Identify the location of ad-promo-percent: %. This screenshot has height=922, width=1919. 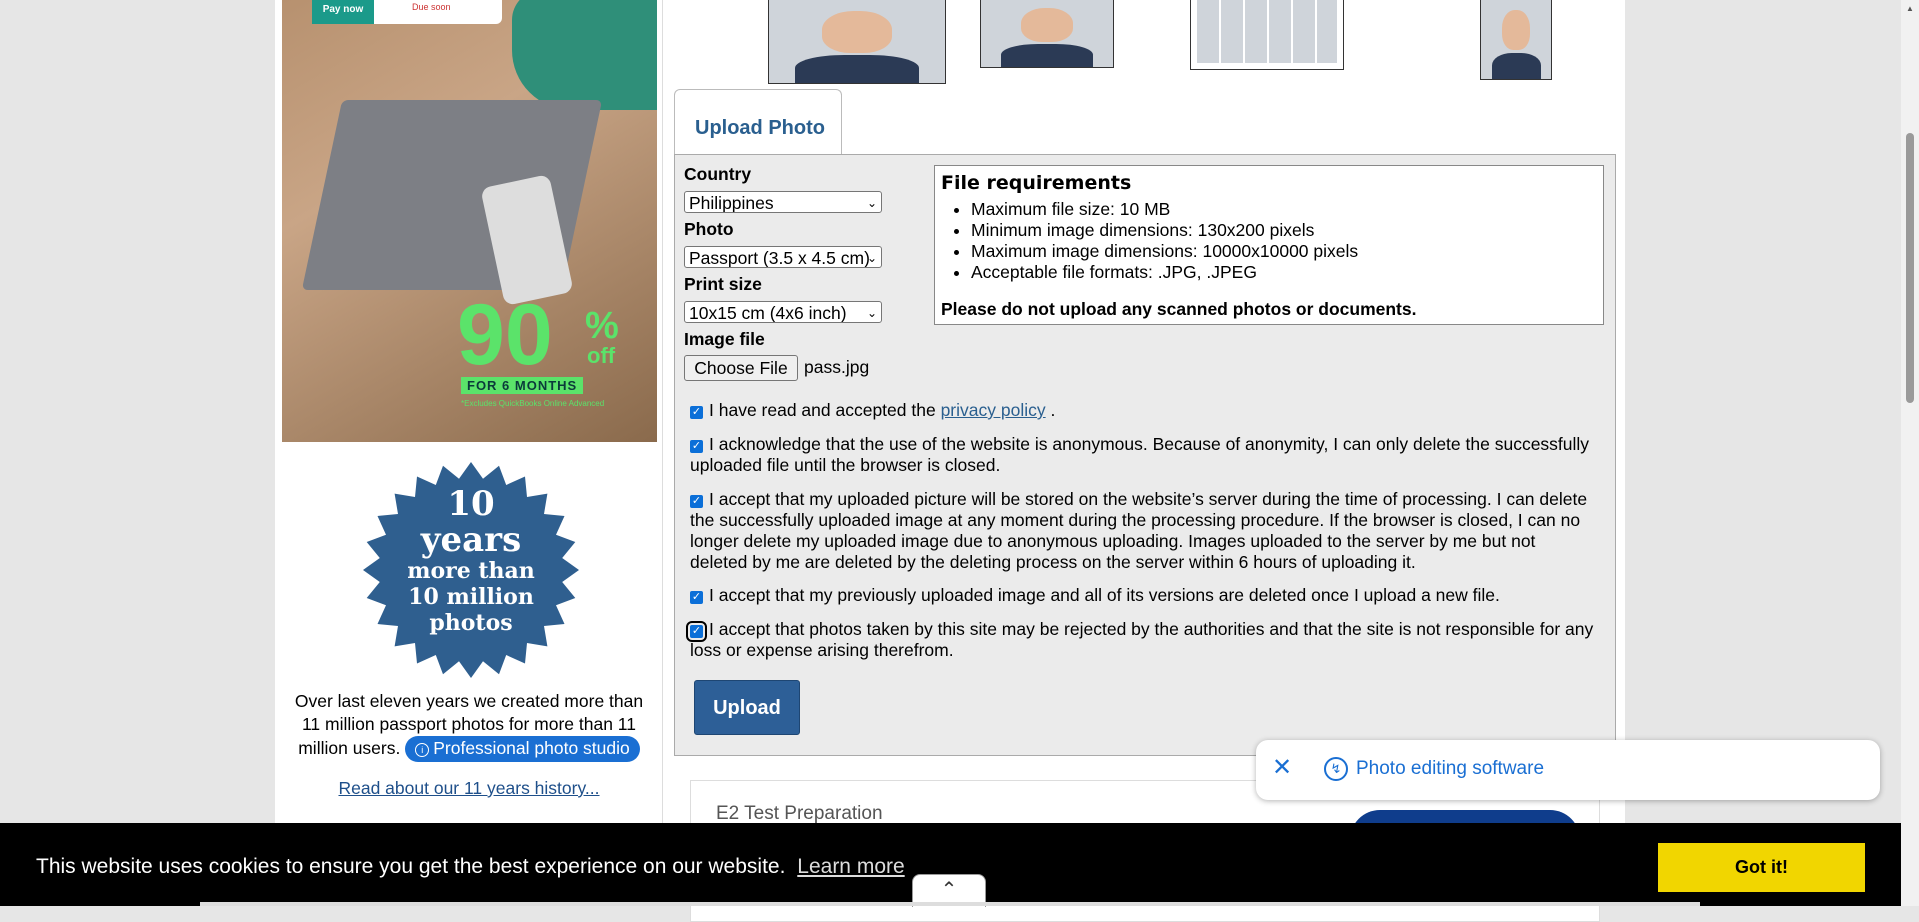
(602, 326).